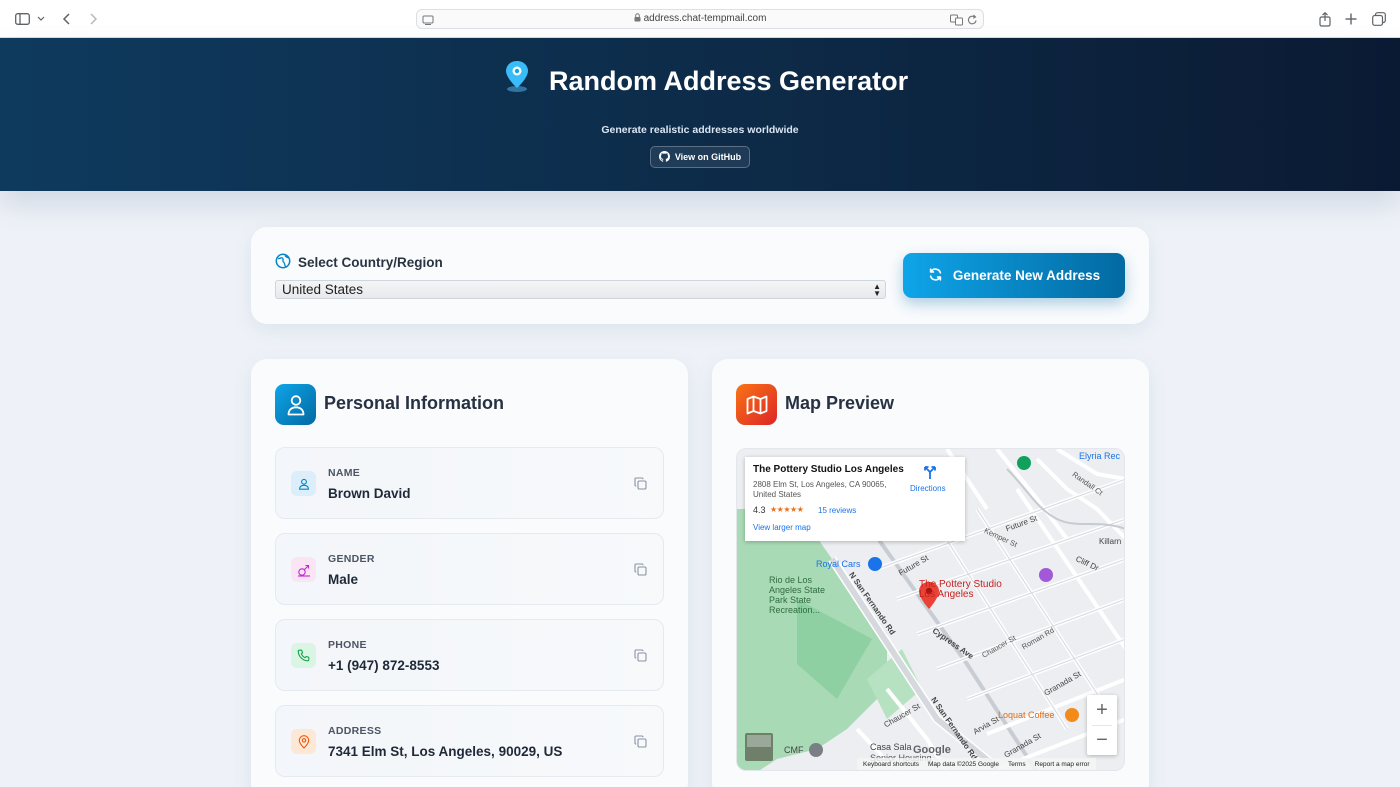 The height and width of the screenshot is (787, 1400). Describe the element at coordinates (370, 262) in the screenshot. I see `country-label-text: Select Country/Region` at that location.